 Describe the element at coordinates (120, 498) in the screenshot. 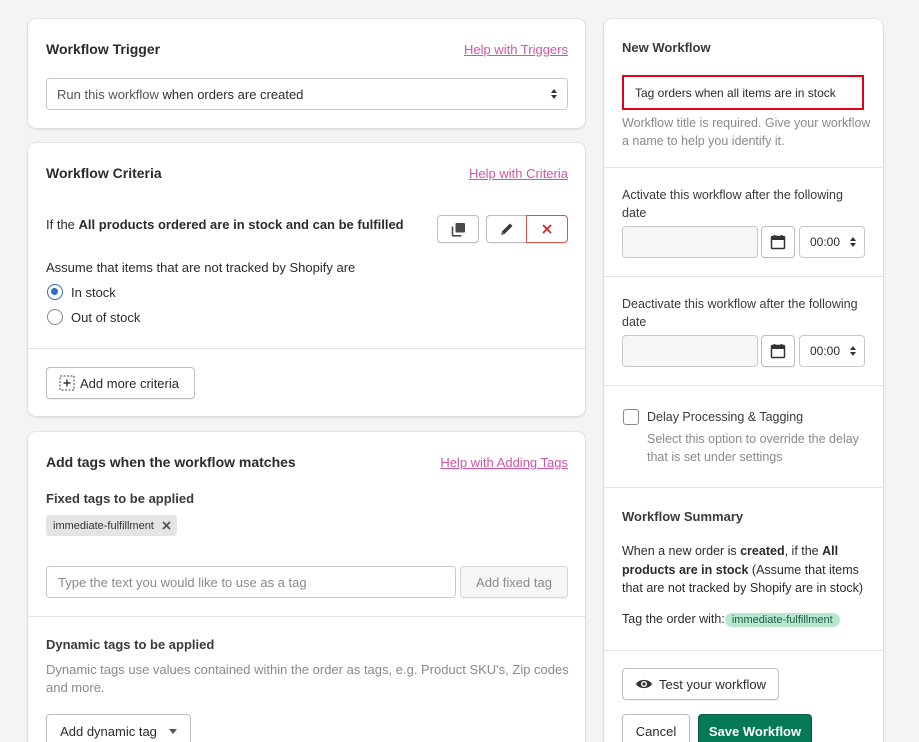

I see `fixed-tags-label: Fixed tags to be applied` at that location.